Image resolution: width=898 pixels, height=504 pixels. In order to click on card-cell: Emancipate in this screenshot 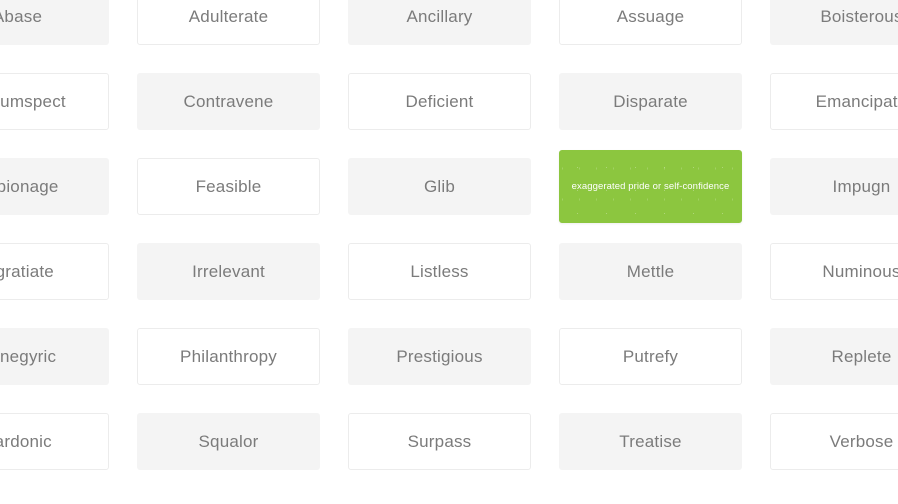, I will do `click(827, 101)`.